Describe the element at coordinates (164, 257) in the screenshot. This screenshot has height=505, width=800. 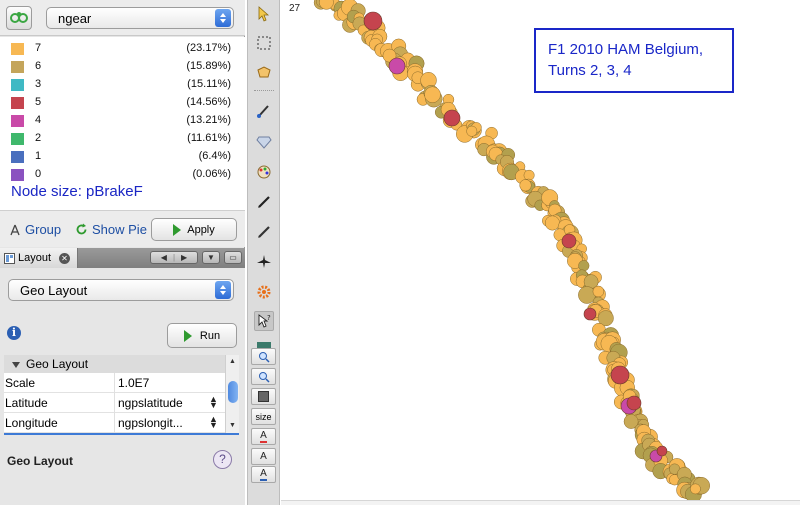
I see `chevron-left-icon: ◀` at that location.